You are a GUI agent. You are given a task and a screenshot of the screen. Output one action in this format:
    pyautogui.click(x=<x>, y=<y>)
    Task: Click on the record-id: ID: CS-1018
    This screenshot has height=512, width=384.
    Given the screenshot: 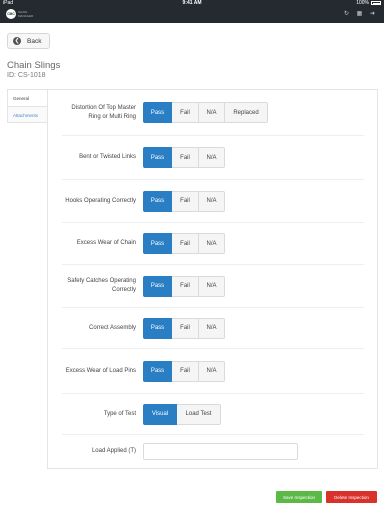 What is the action you would take?
    pyautogui.click(x=26, y=75)
    